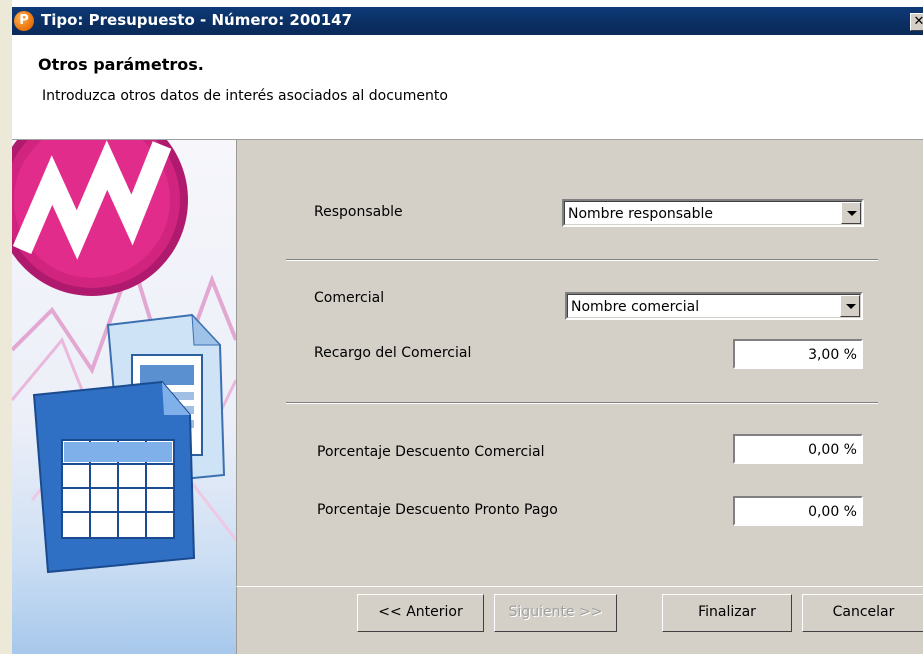 This screenshot has height=654, width=923. I want to click on finish-button: Finalizar, so click(727, 613).